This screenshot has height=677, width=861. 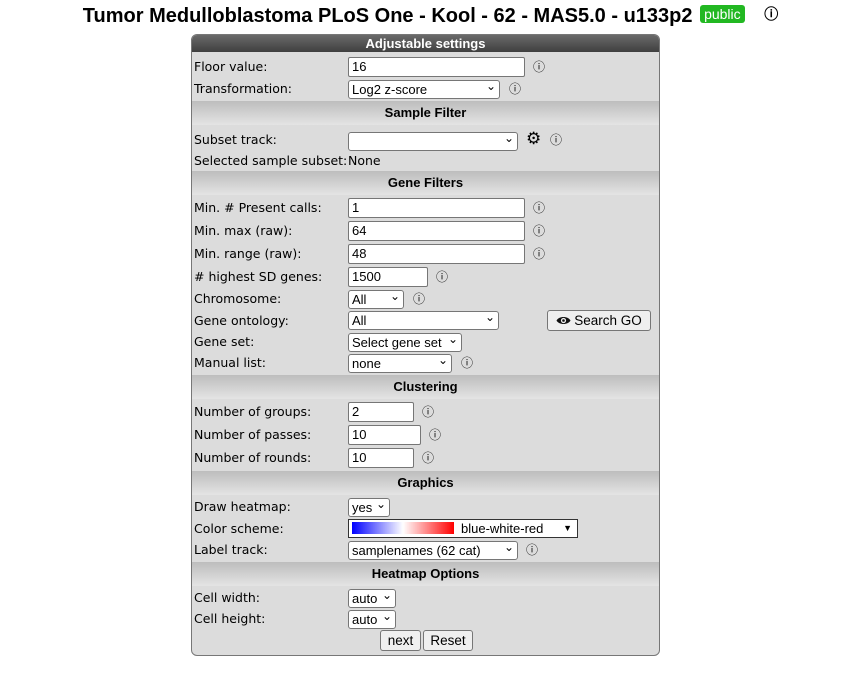 What do you see at coordinates (388, 277) in the screenshot?
I see `sd-genes-input: 1500` at bounding box center [388, 277].